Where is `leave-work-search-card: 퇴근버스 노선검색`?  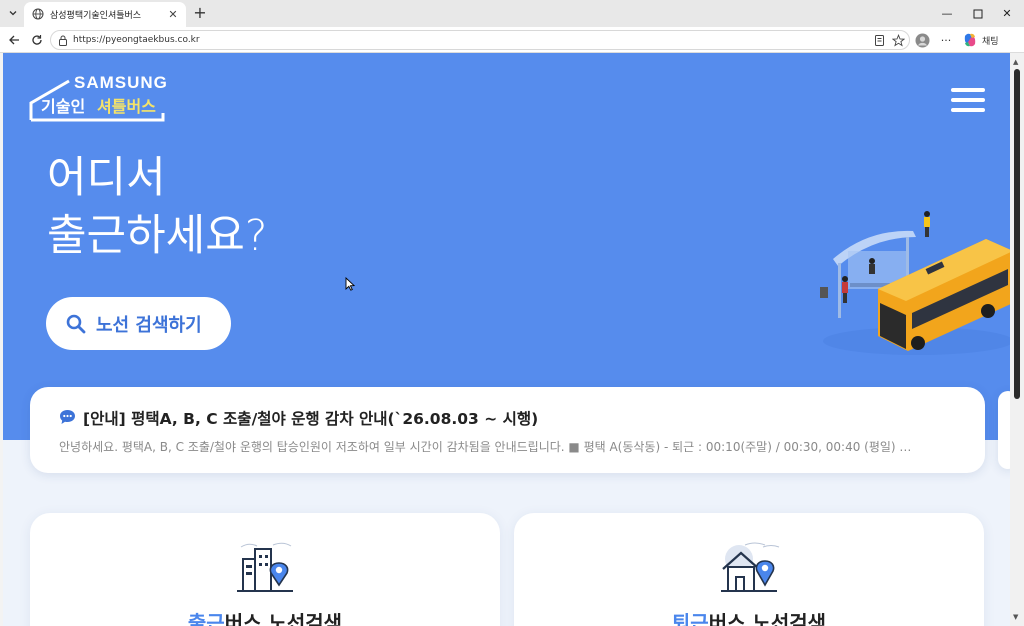 leave-work-search-card: 퇴근버스 노선검색 is located at coordinates (749, 569).